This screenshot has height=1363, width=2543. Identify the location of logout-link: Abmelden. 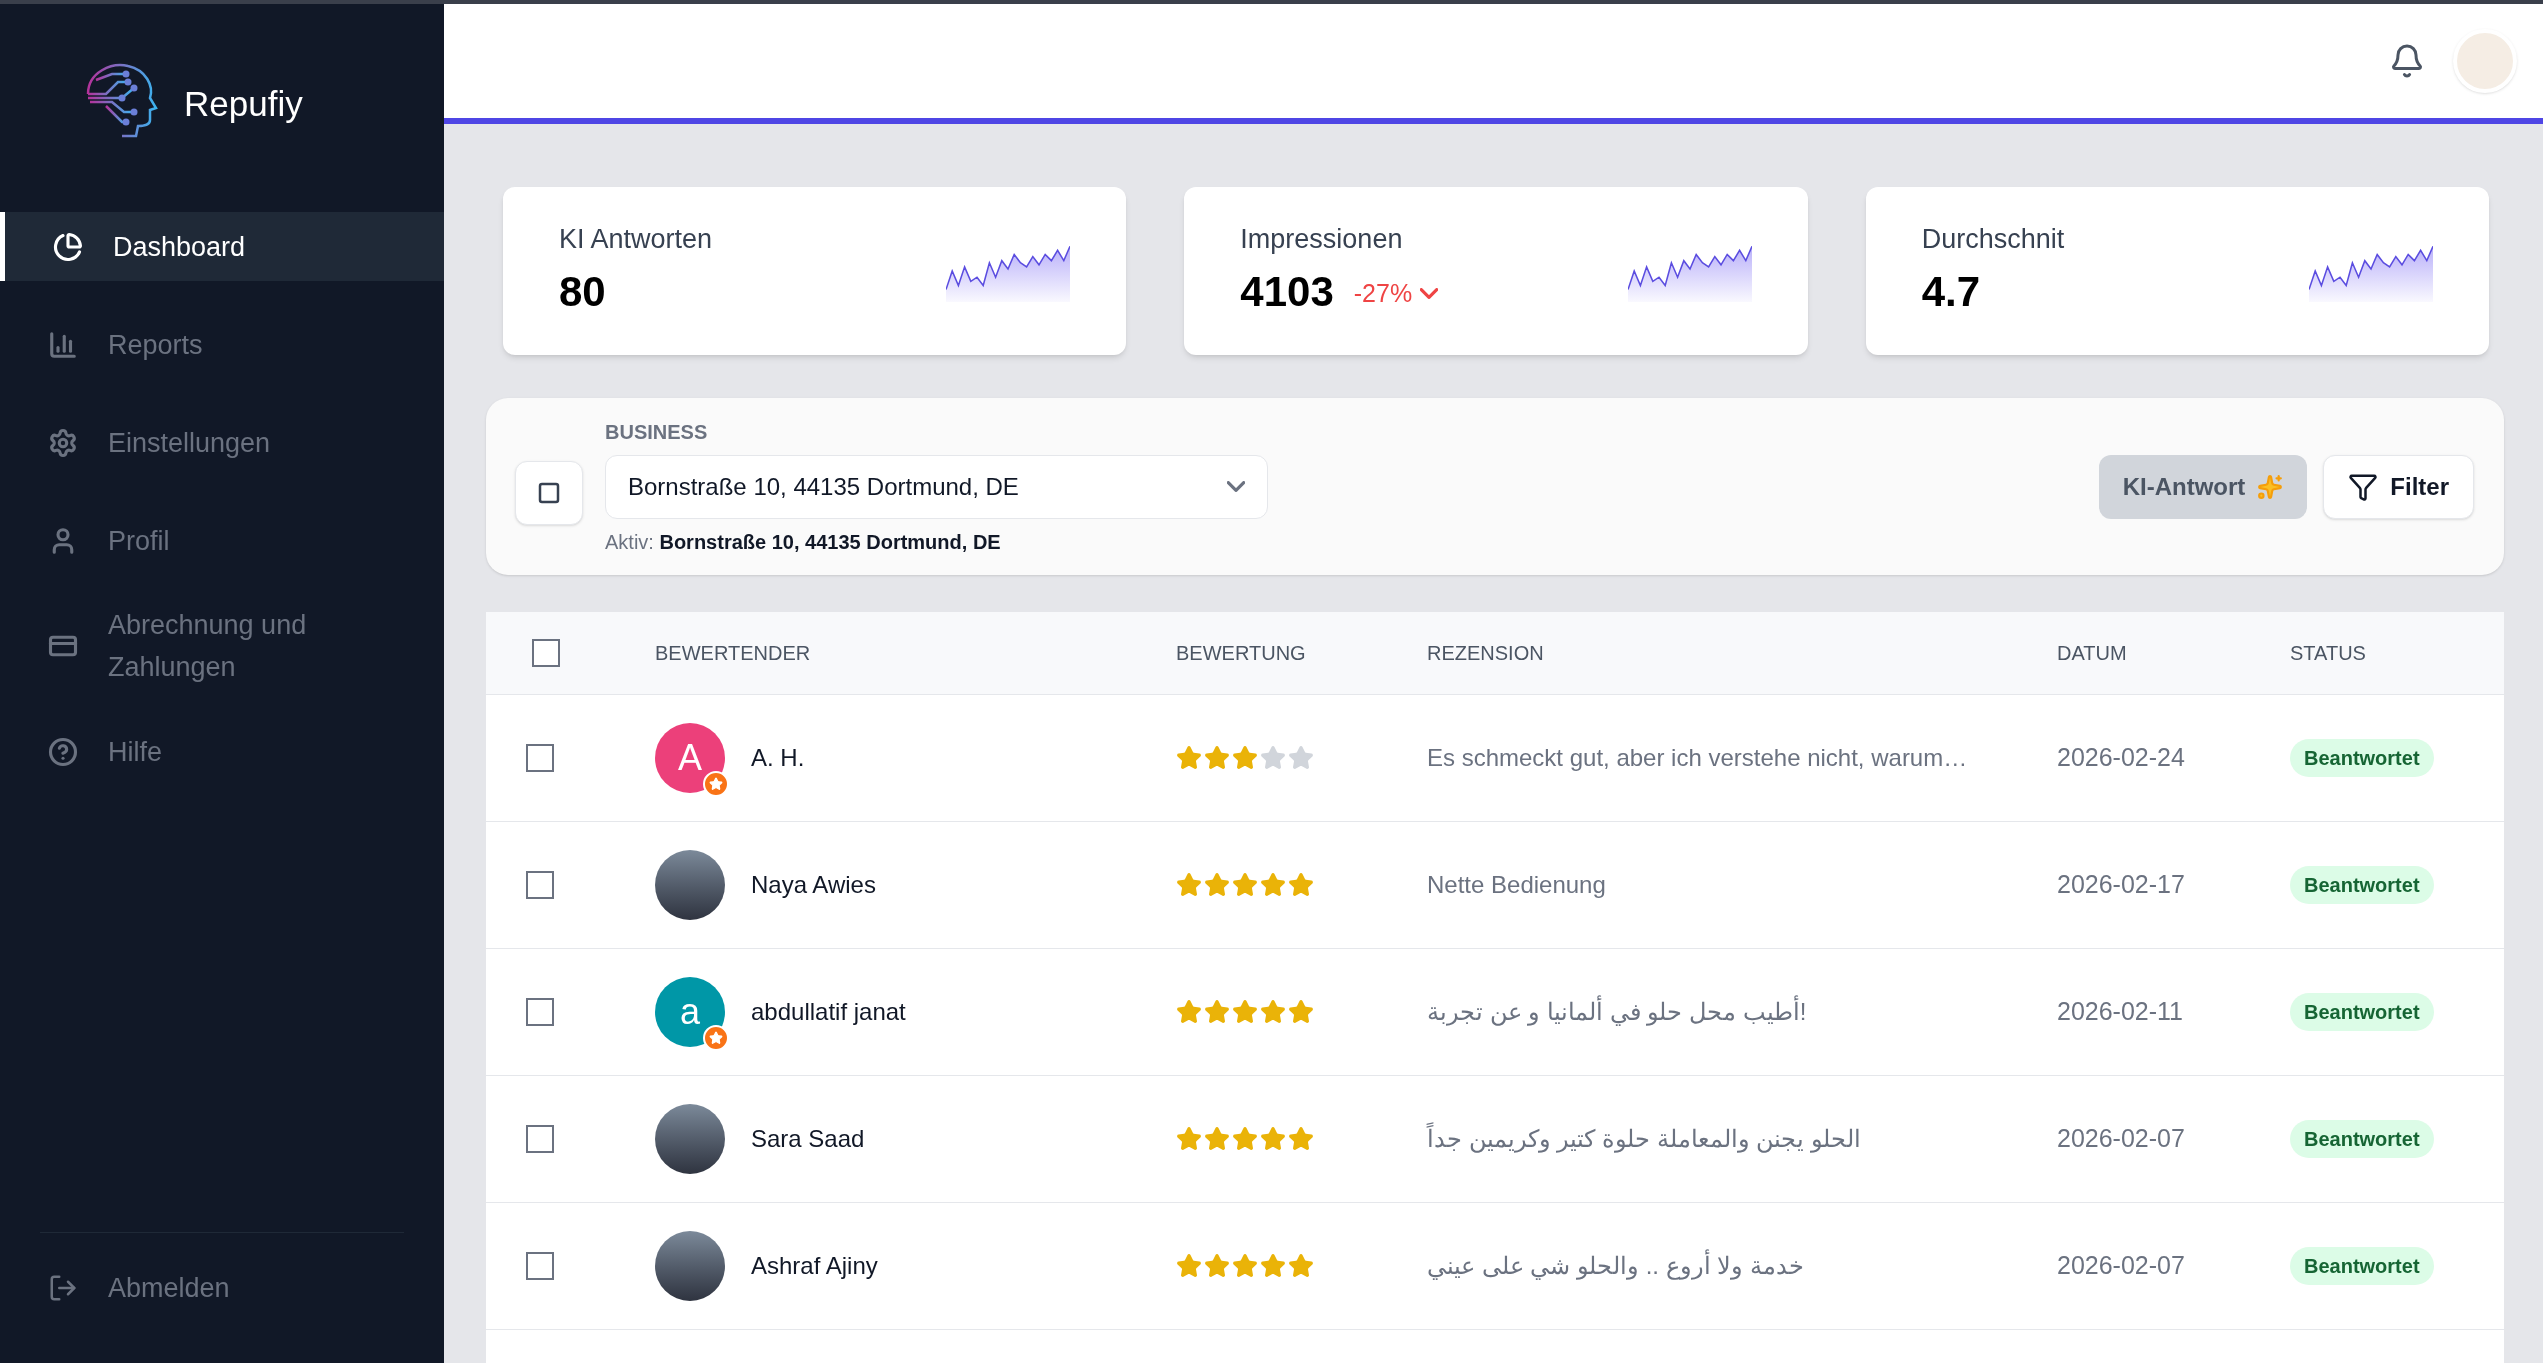
(222, 1298).